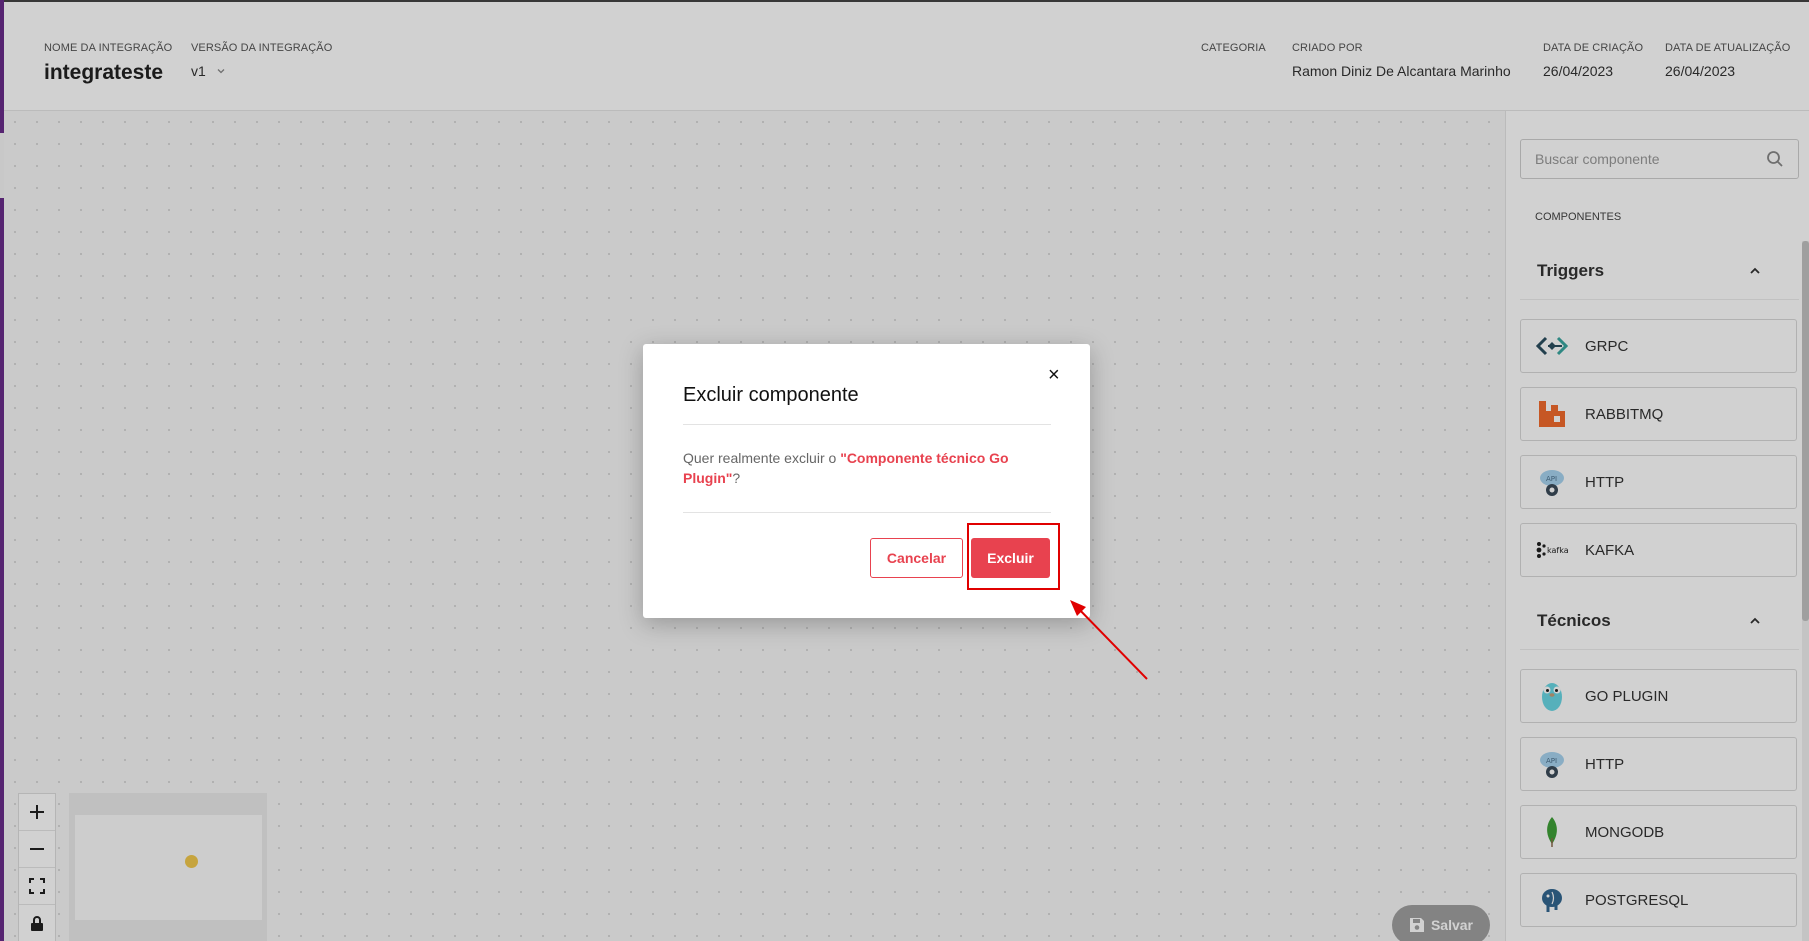 The width and height of the screenshot is (1809, 941). I want to click on cancel-button: Cancelar, so click(916, 558).